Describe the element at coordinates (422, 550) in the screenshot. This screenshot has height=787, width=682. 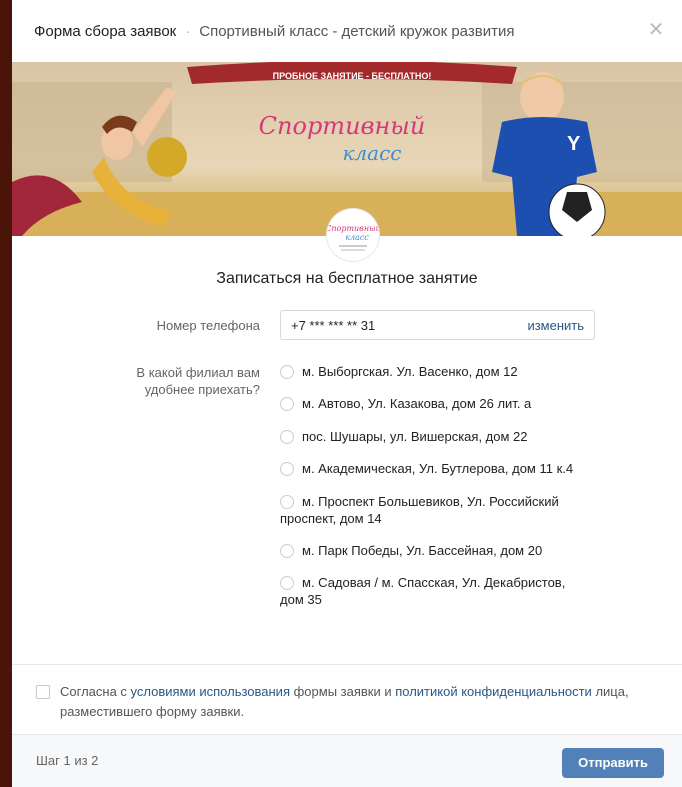
I see `branch-option-label: м. Парк Победы, Ул. Бассейная, дом 20` at that location.